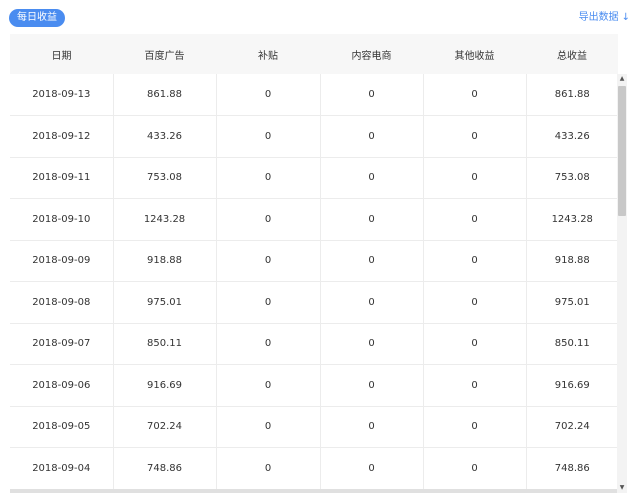 The image size is (640, 493). I want to click on top-bar: 每日收益 导出数据 ↓, so click(320, 17).